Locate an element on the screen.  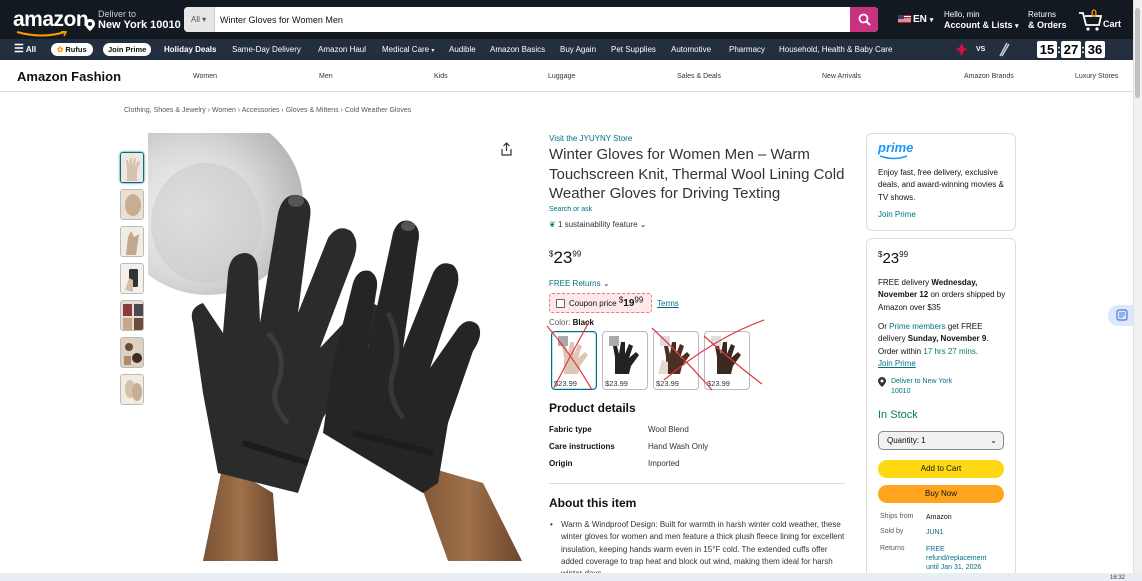
fashion-nav-luxury-stores: Luxury Stores is located at coordinates (1096, 76).